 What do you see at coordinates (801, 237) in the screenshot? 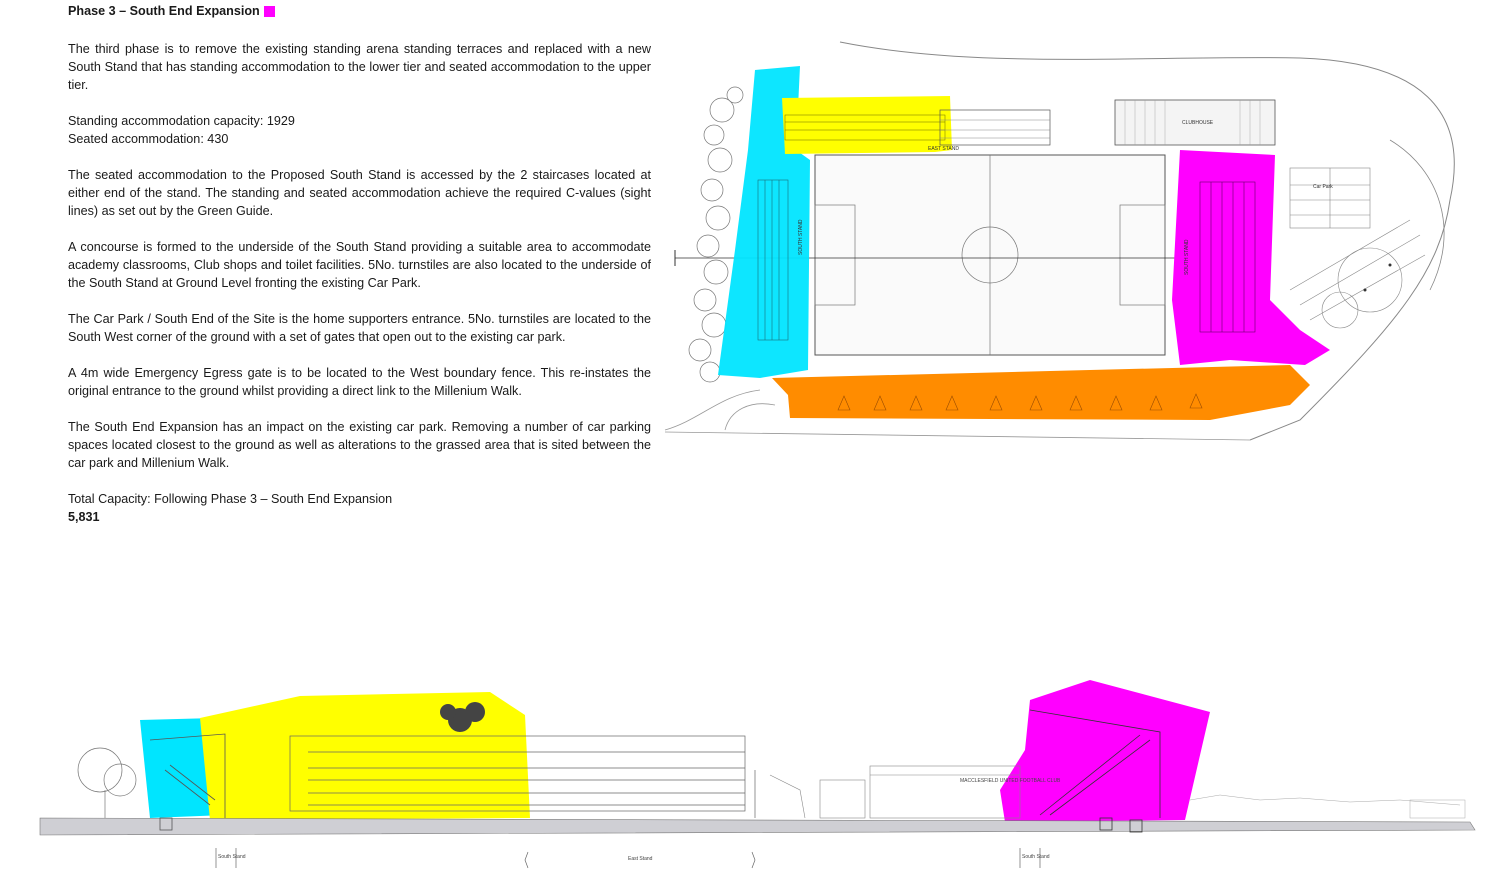
I see `south-stand-label-left: SOUTH STAND` at bounding box center [801, 237].